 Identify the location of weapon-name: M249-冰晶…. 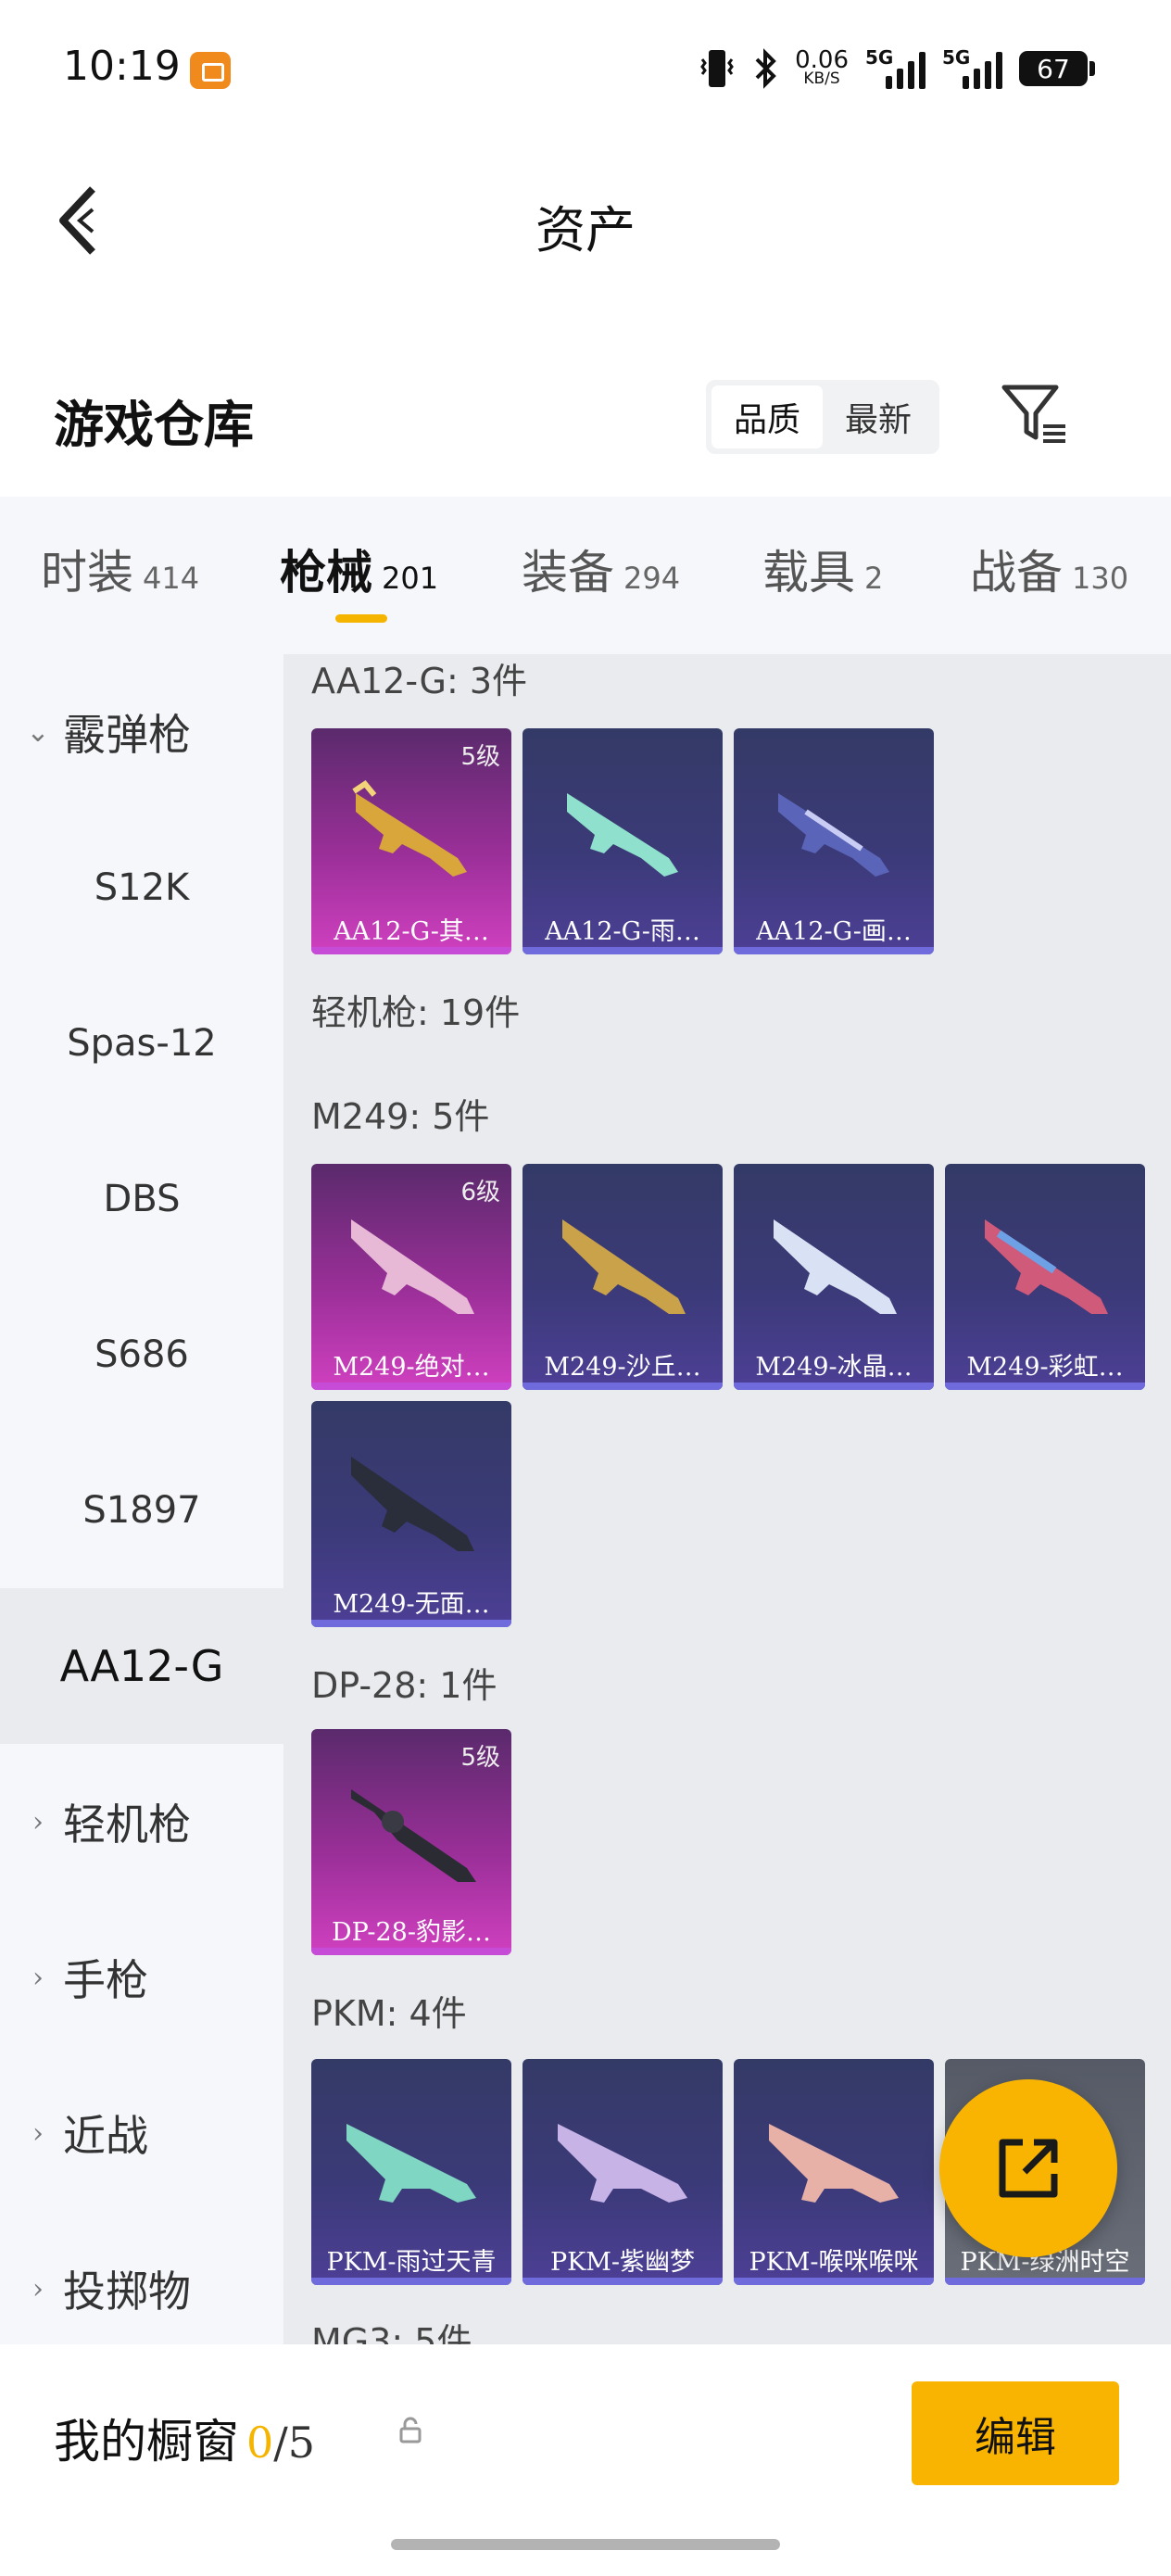
(834, 1367).